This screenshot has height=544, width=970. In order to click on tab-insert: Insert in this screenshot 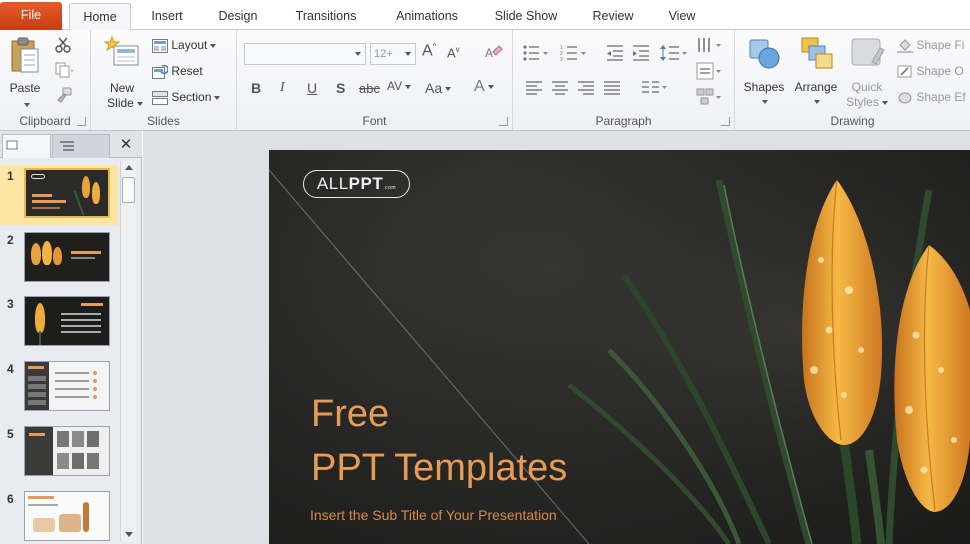, I will do `click(167, 16)`.